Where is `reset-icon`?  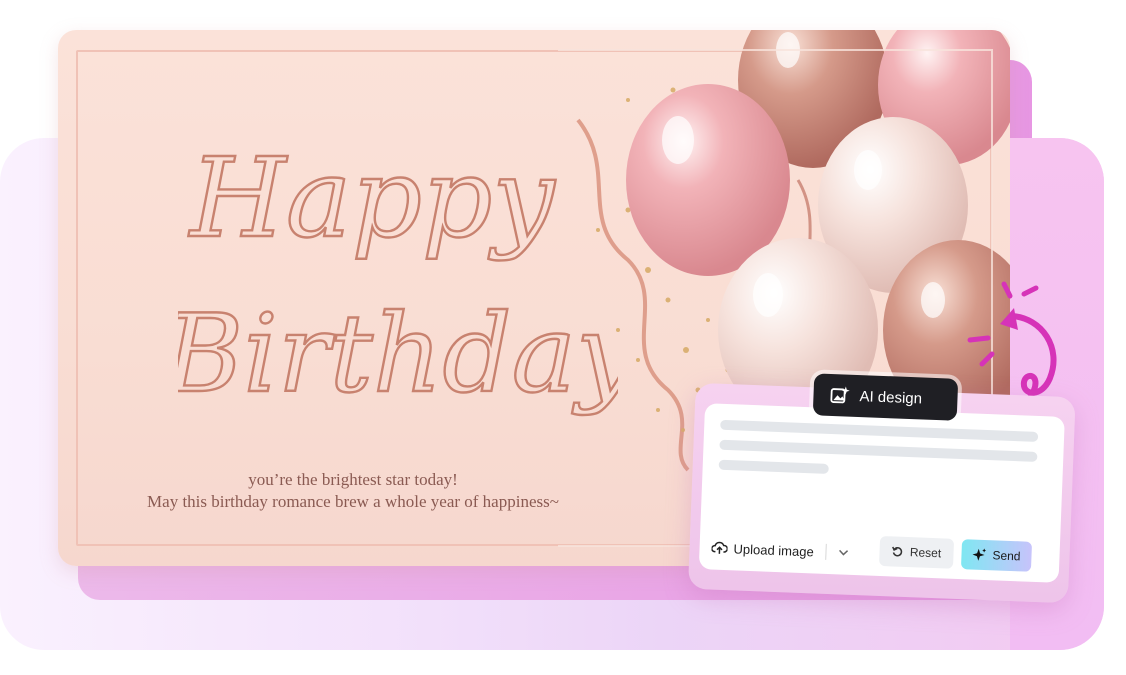
reset-icon is located at coordinates (897, 551).